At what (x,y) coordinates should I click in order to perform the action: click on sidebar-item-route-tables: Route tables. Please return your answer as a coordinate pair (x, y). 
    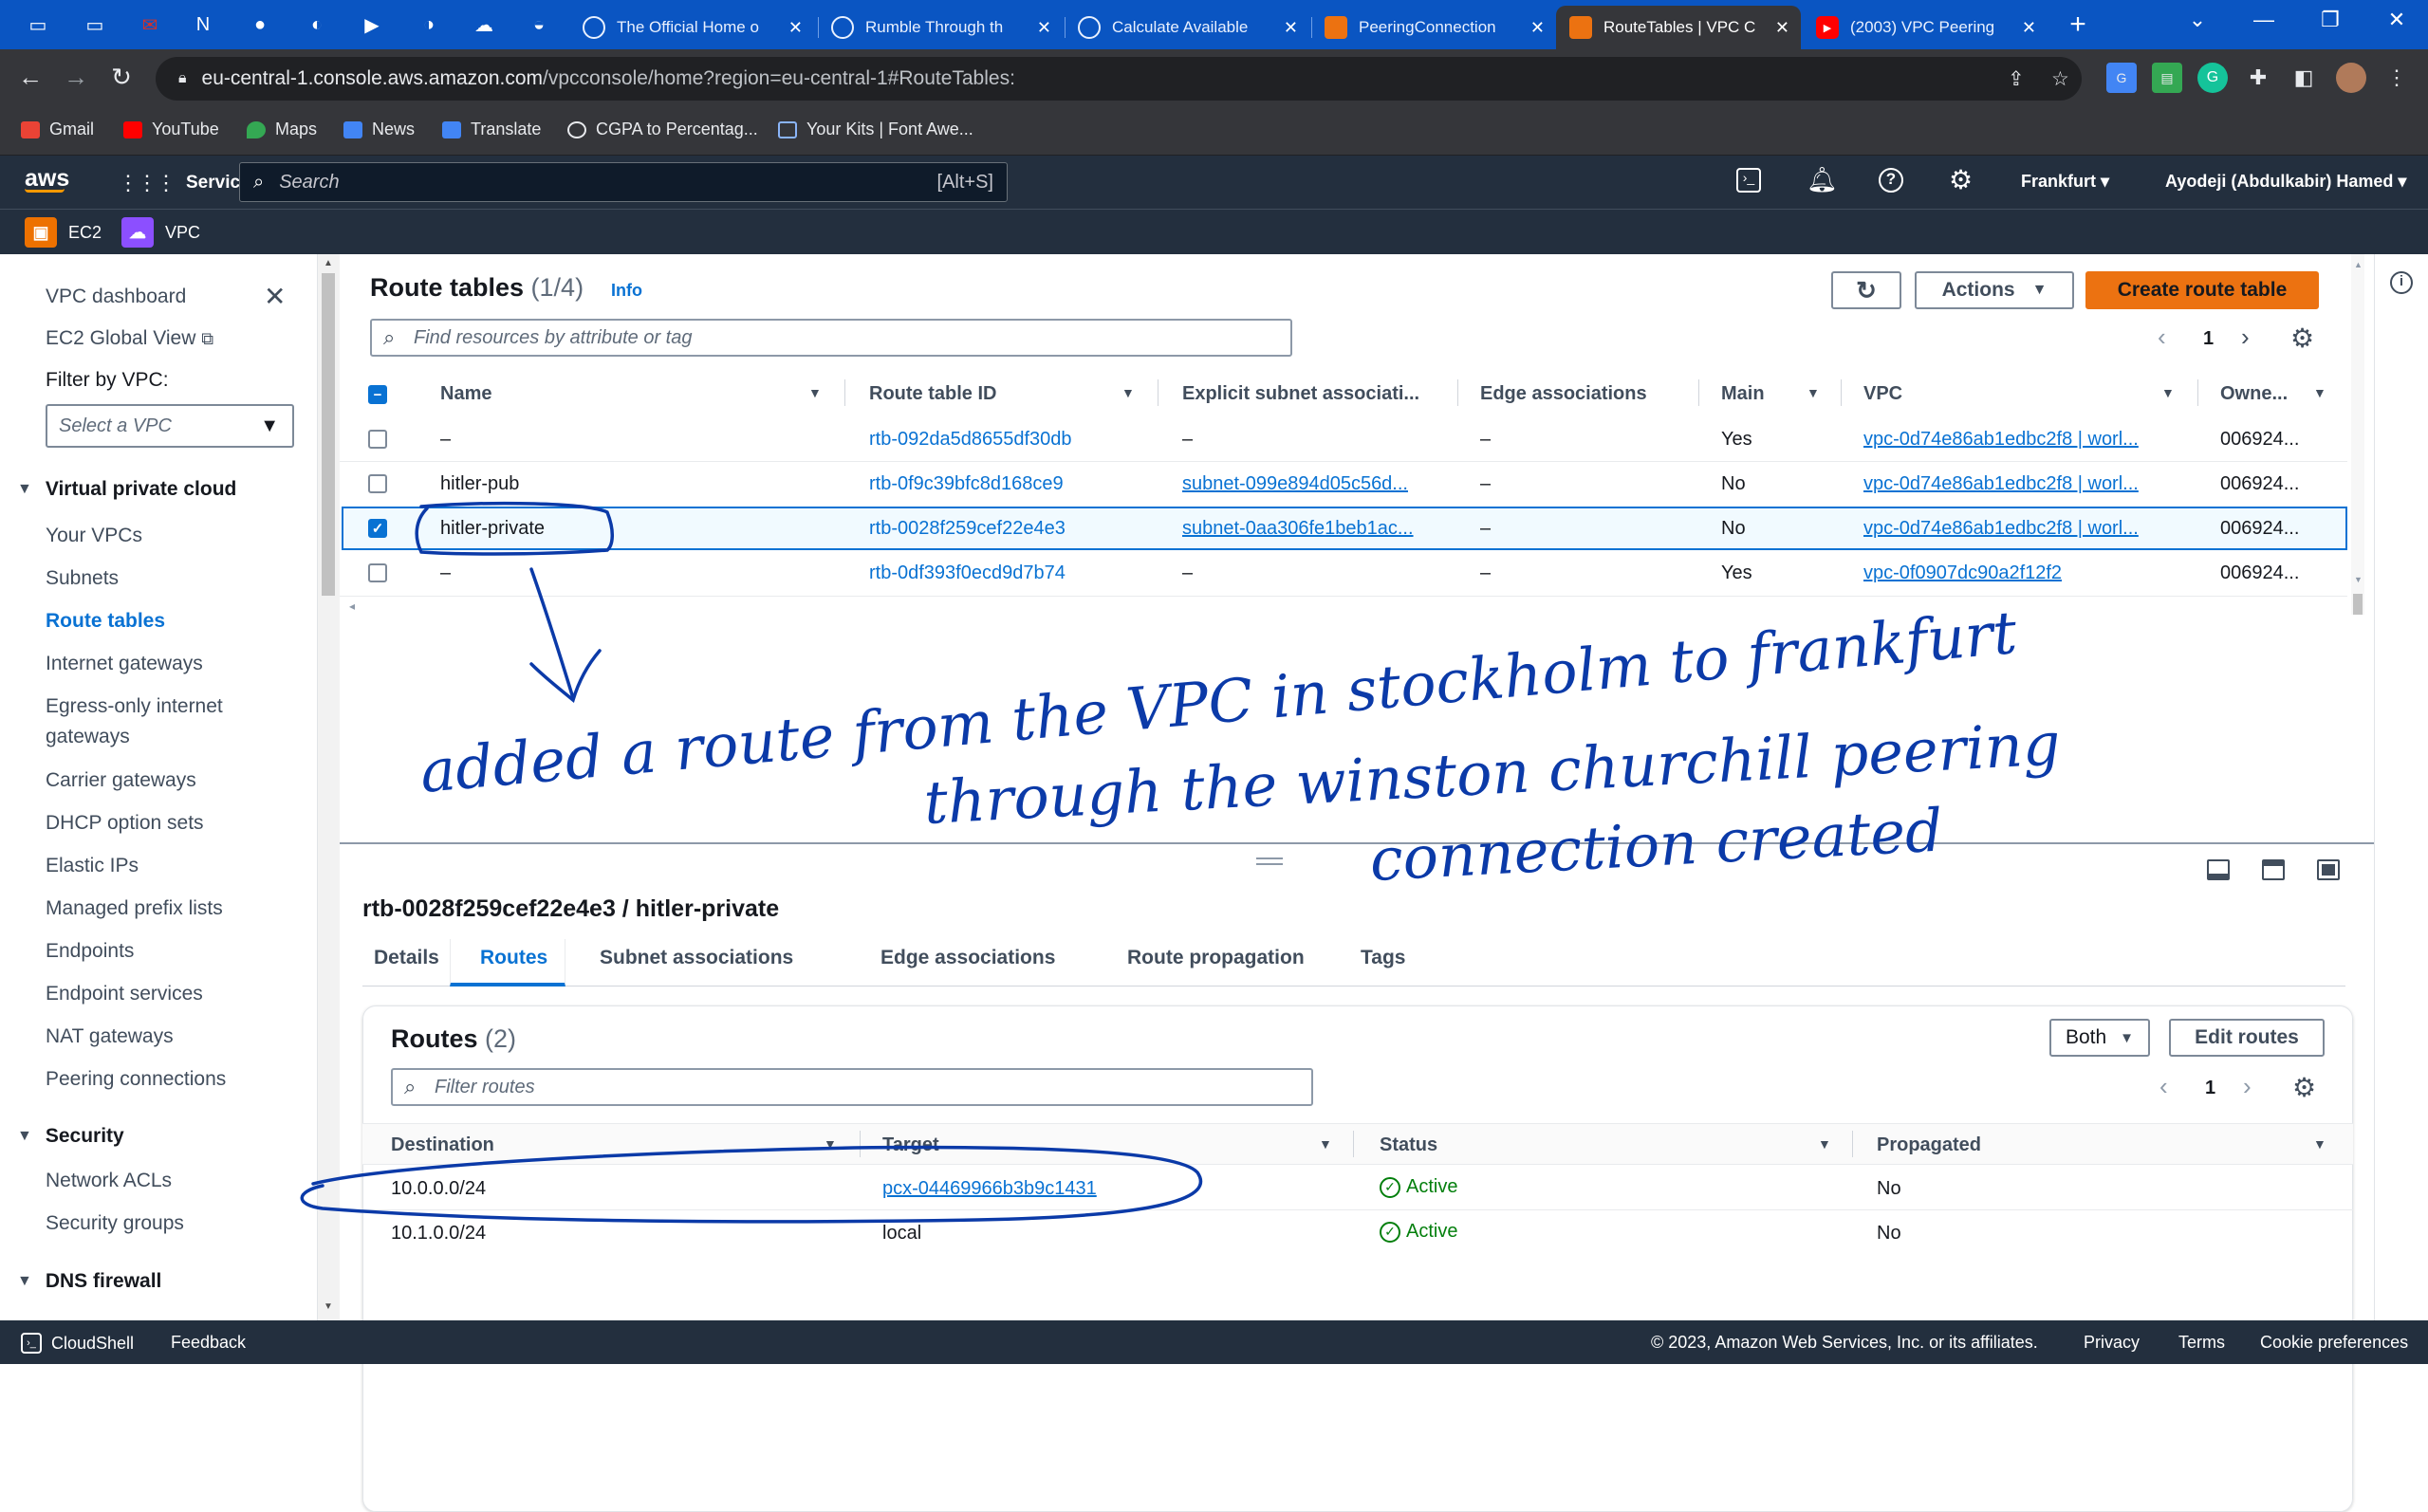
    Looking at the image, I should click on (106, 621).